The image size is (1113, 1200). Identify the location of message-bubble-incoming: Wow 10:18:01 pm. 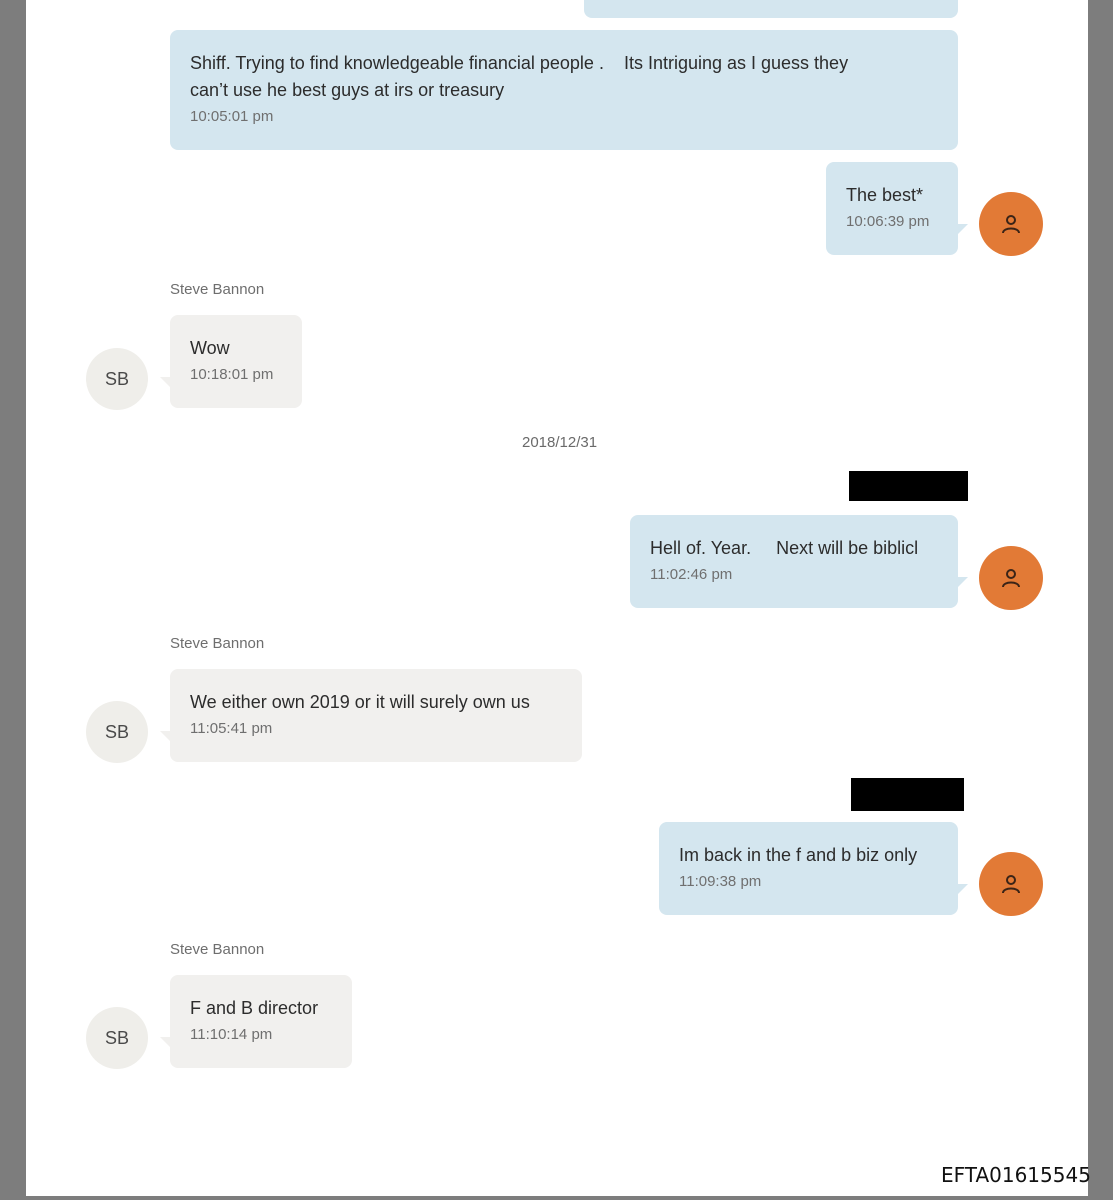
(231, 361).